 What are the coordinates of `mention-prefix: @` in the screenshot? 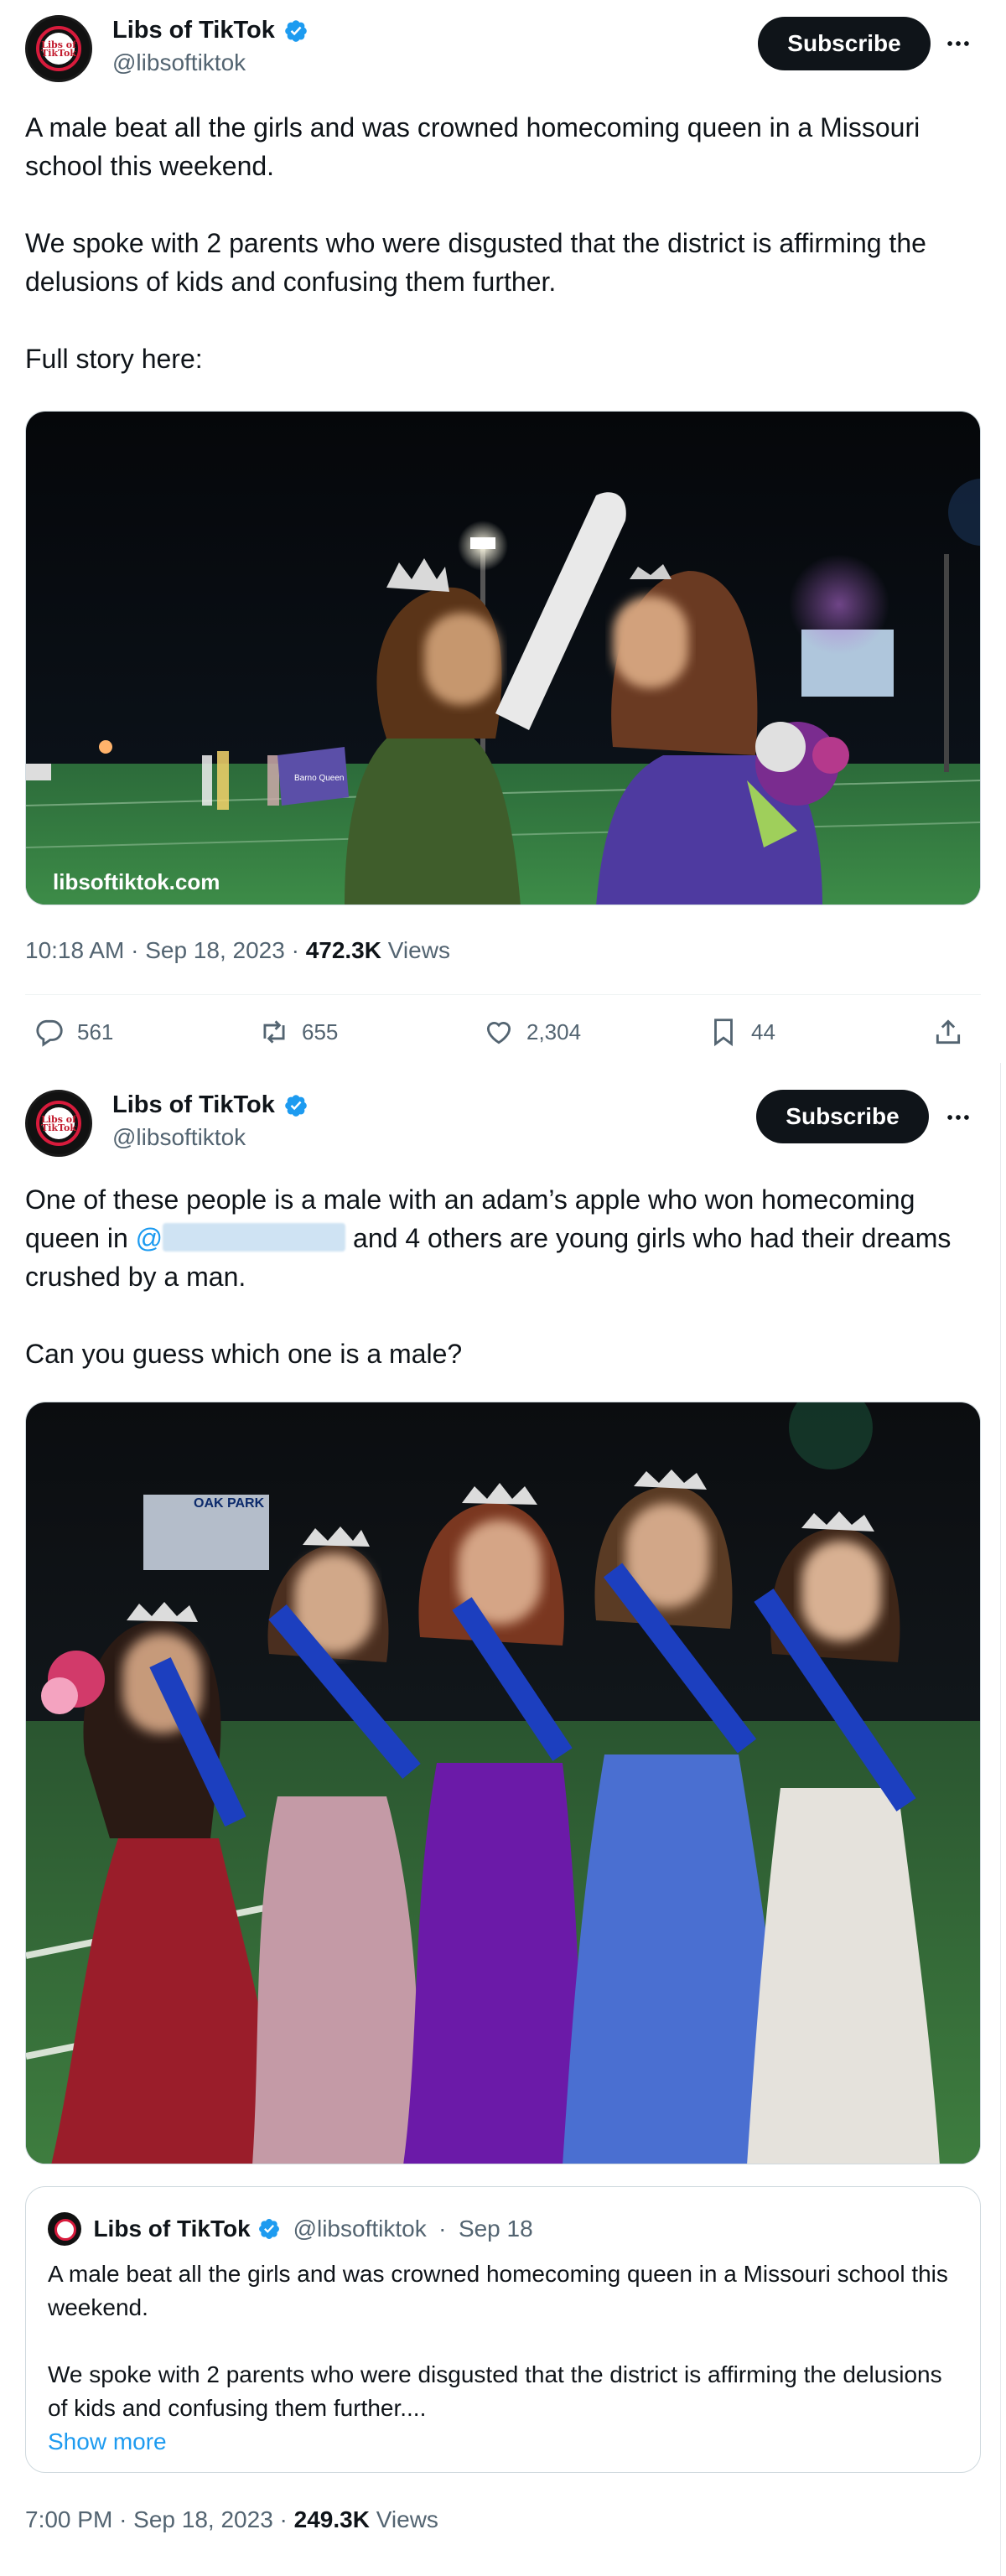 It's located at (149, 1238).